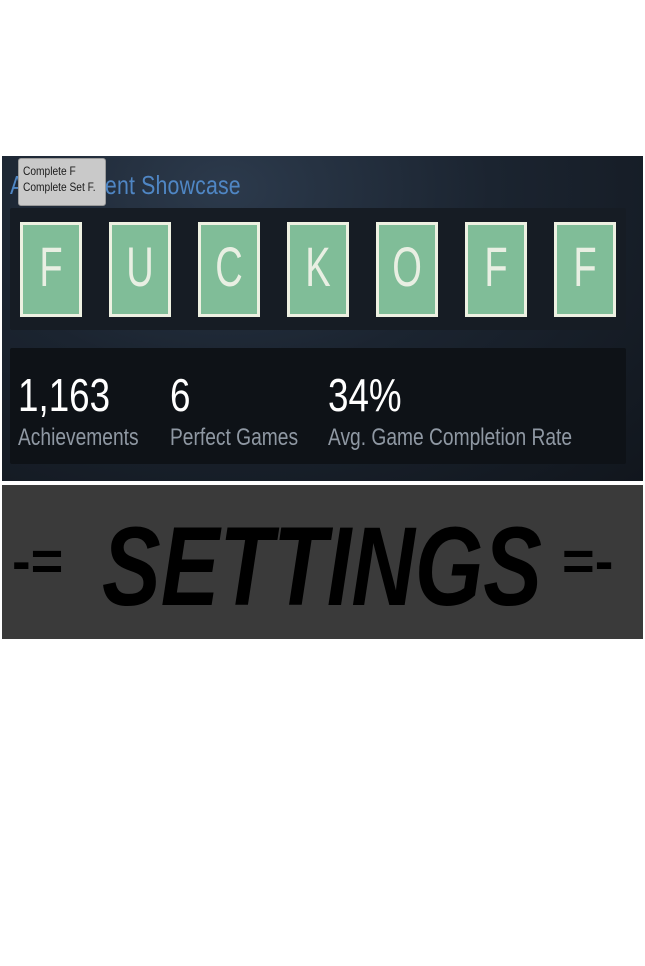  I want to click on achievement-tiles-row: F U C K O F F, so click(318, 269).